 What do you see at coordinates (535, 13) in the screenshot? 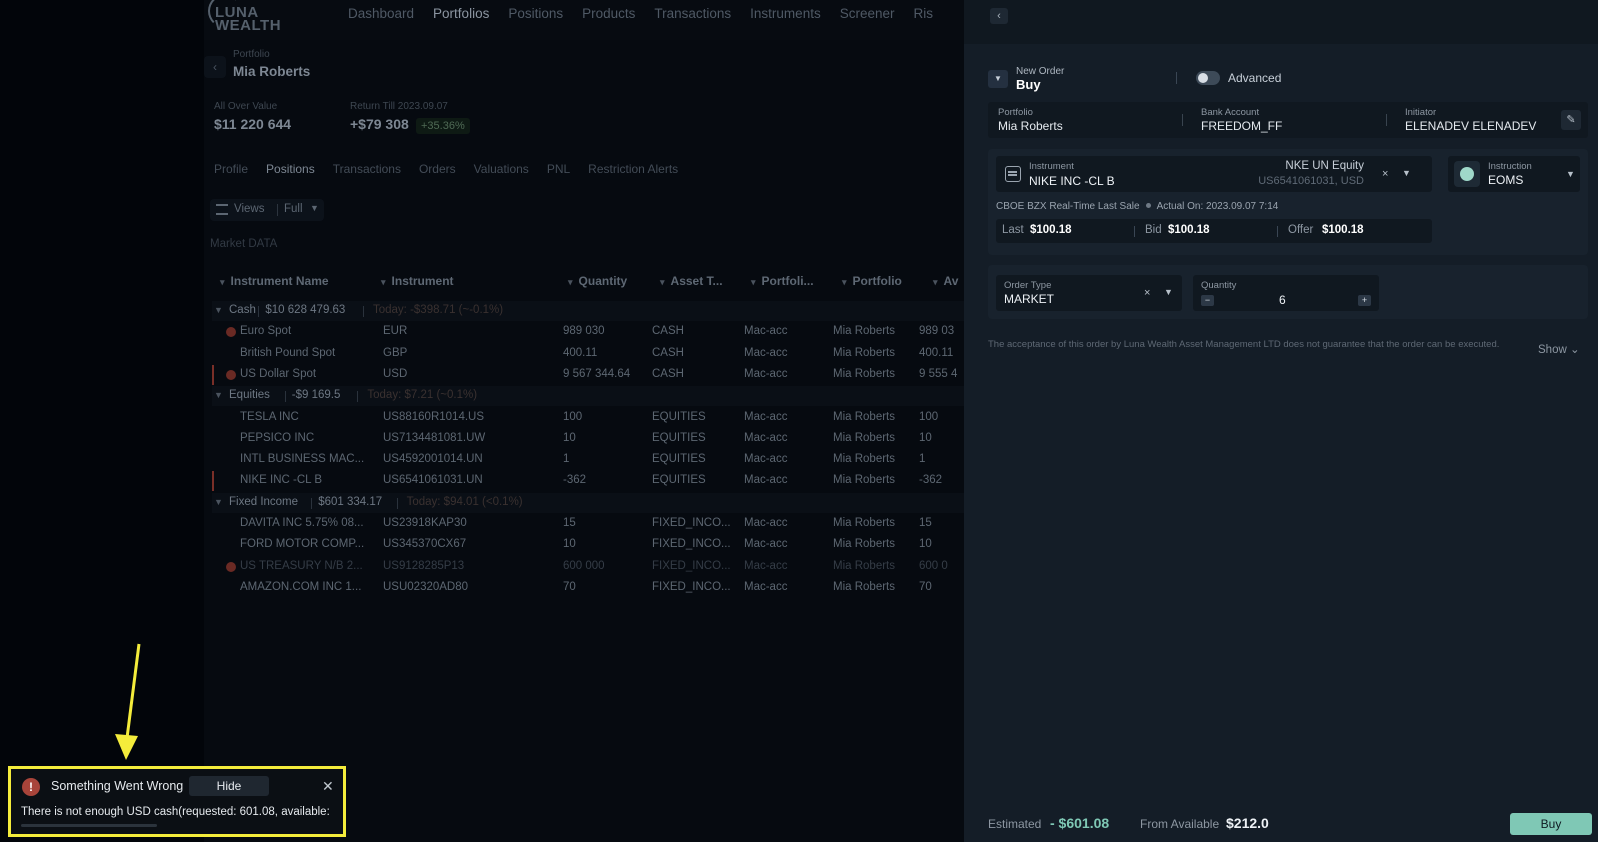
I see `nav-positions: Positions` at bounding box center [535, 13].